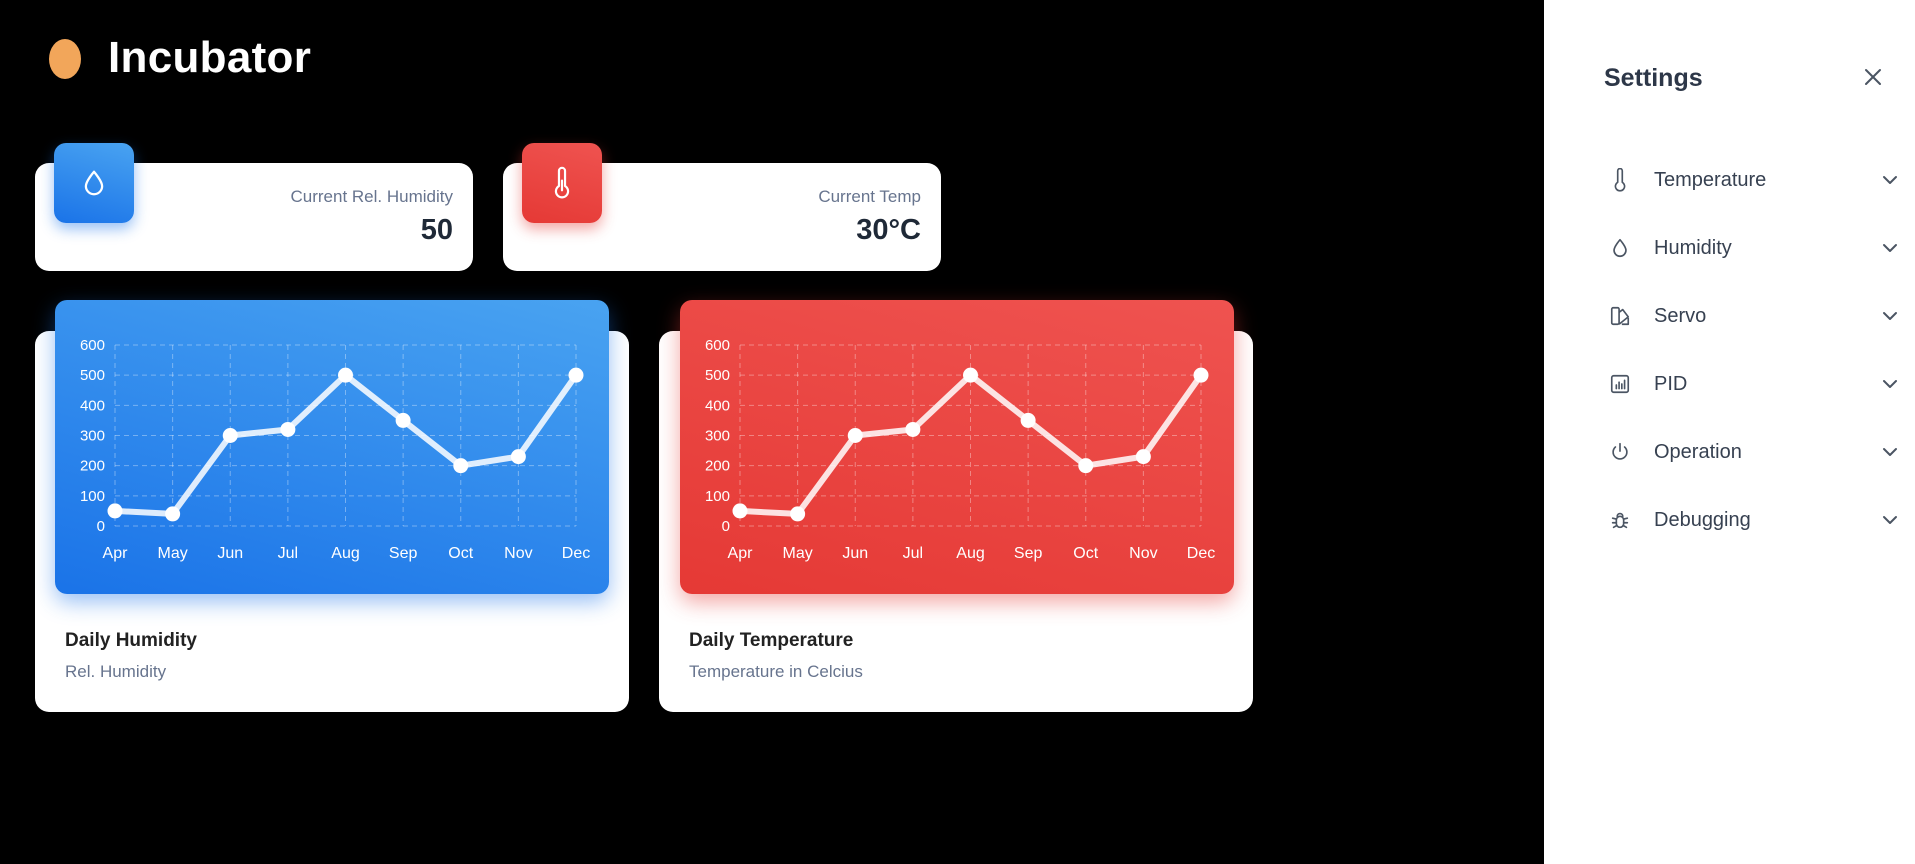 The image size is (1915, 864). Describe the element at coordinates (771, 640) in the screenshot. I see `temperature-chart-title: Daily Temperature` at that location.